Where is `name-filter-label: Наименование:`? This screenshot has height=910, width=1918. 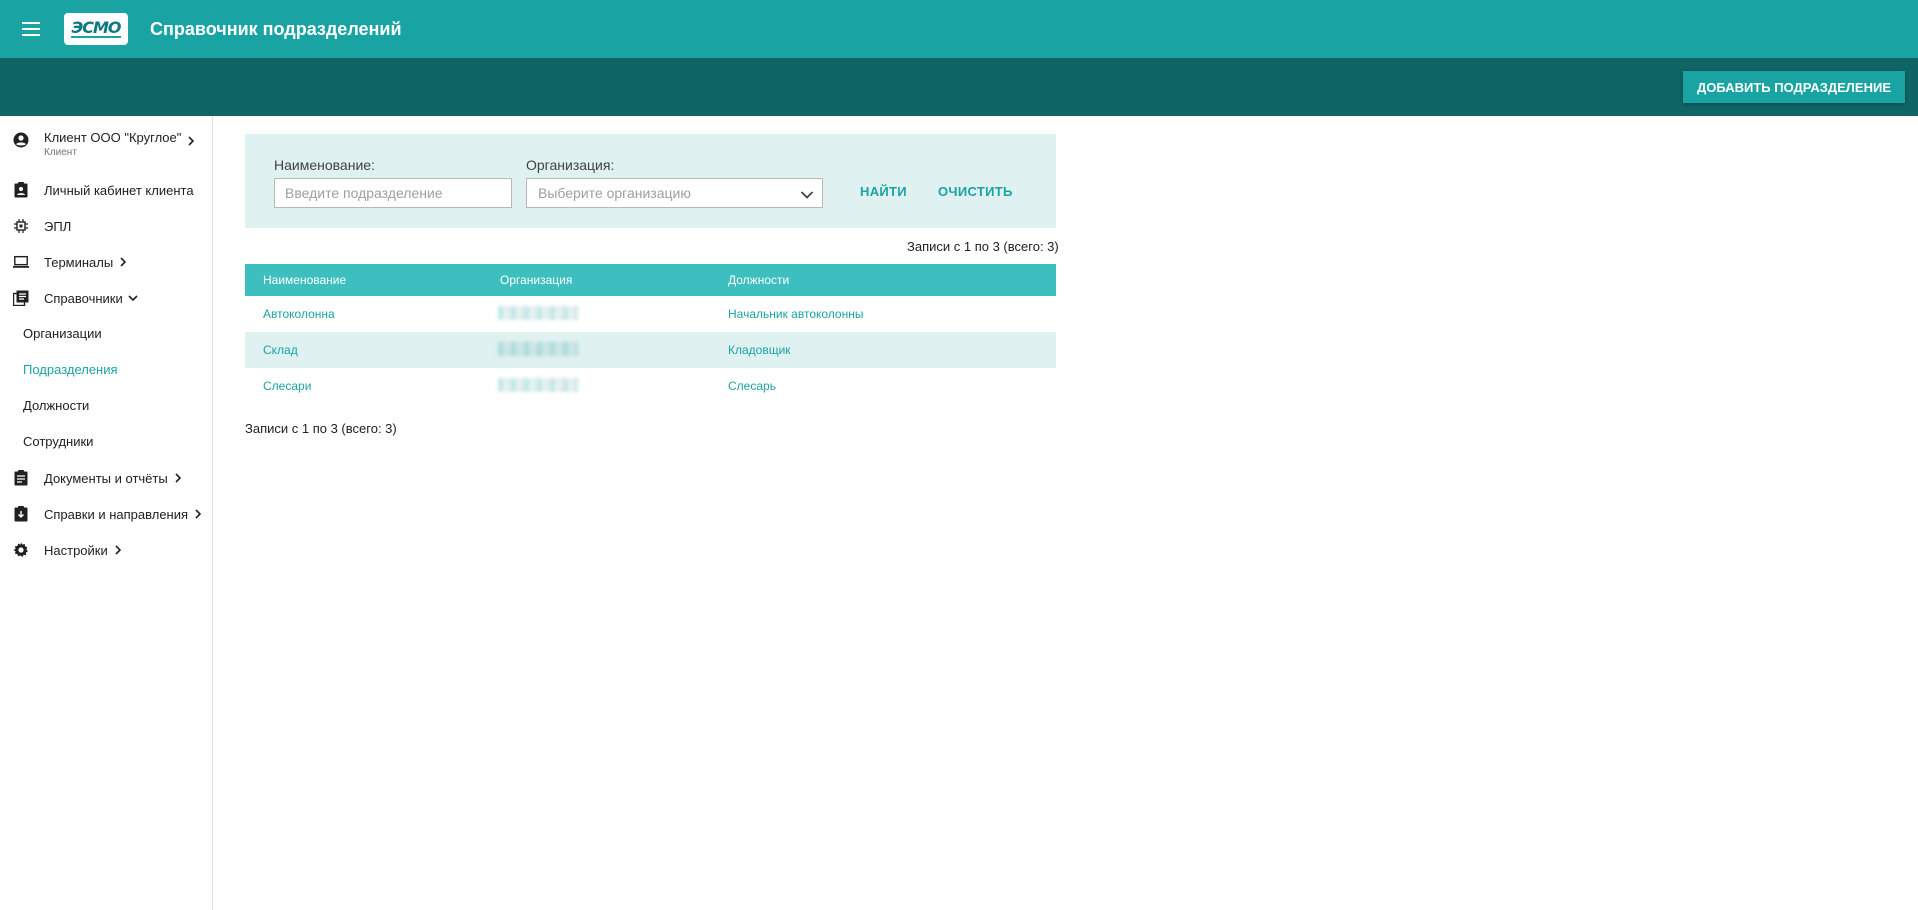
name-filter-label: Наименование: is located at coordinates (324, 165).